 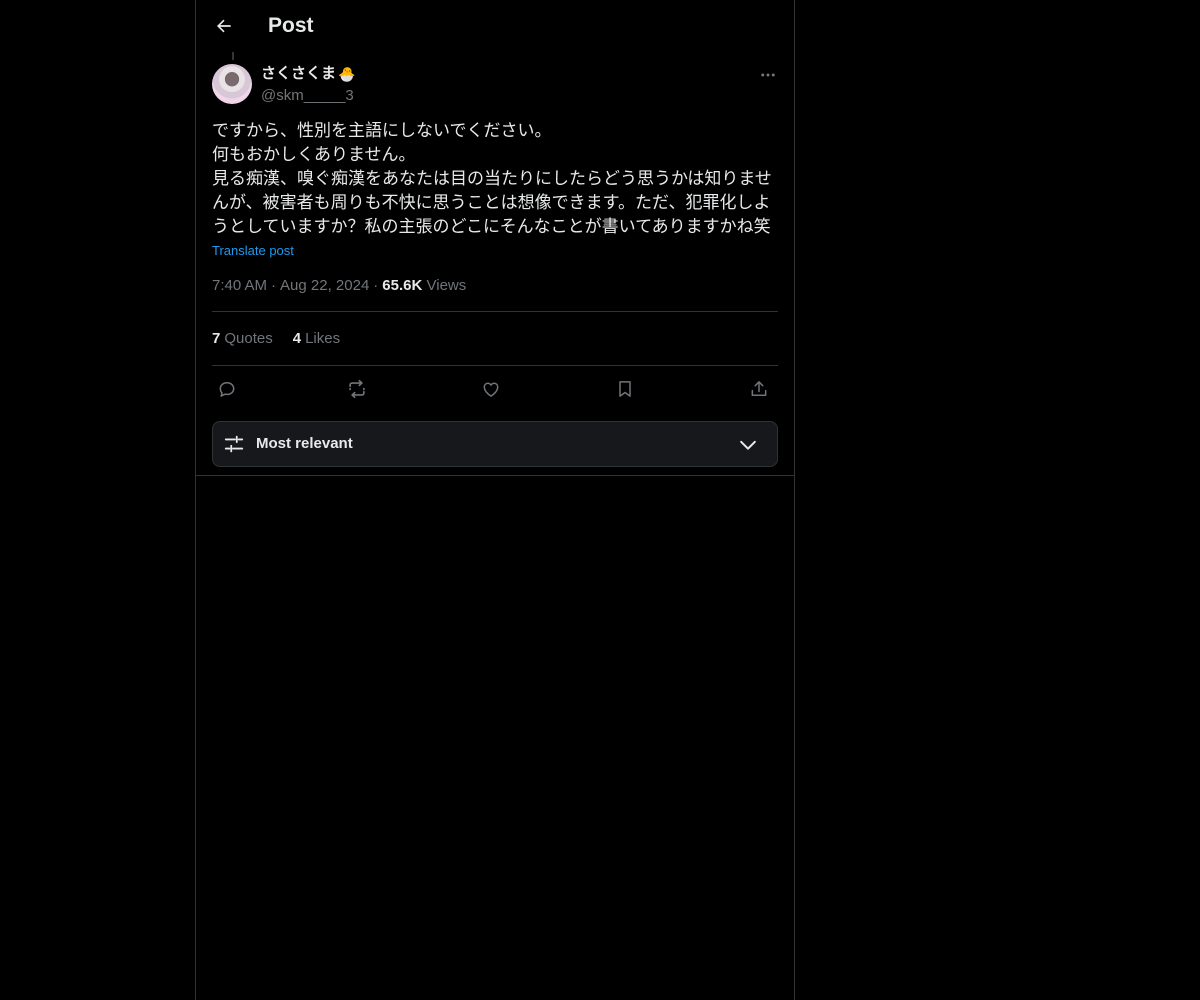 What do you see at coordinates (286, 339) in the screenshot?
I see `engagement-stats: 7 Quotes 4 Likes` at bounding box center [286, 339].